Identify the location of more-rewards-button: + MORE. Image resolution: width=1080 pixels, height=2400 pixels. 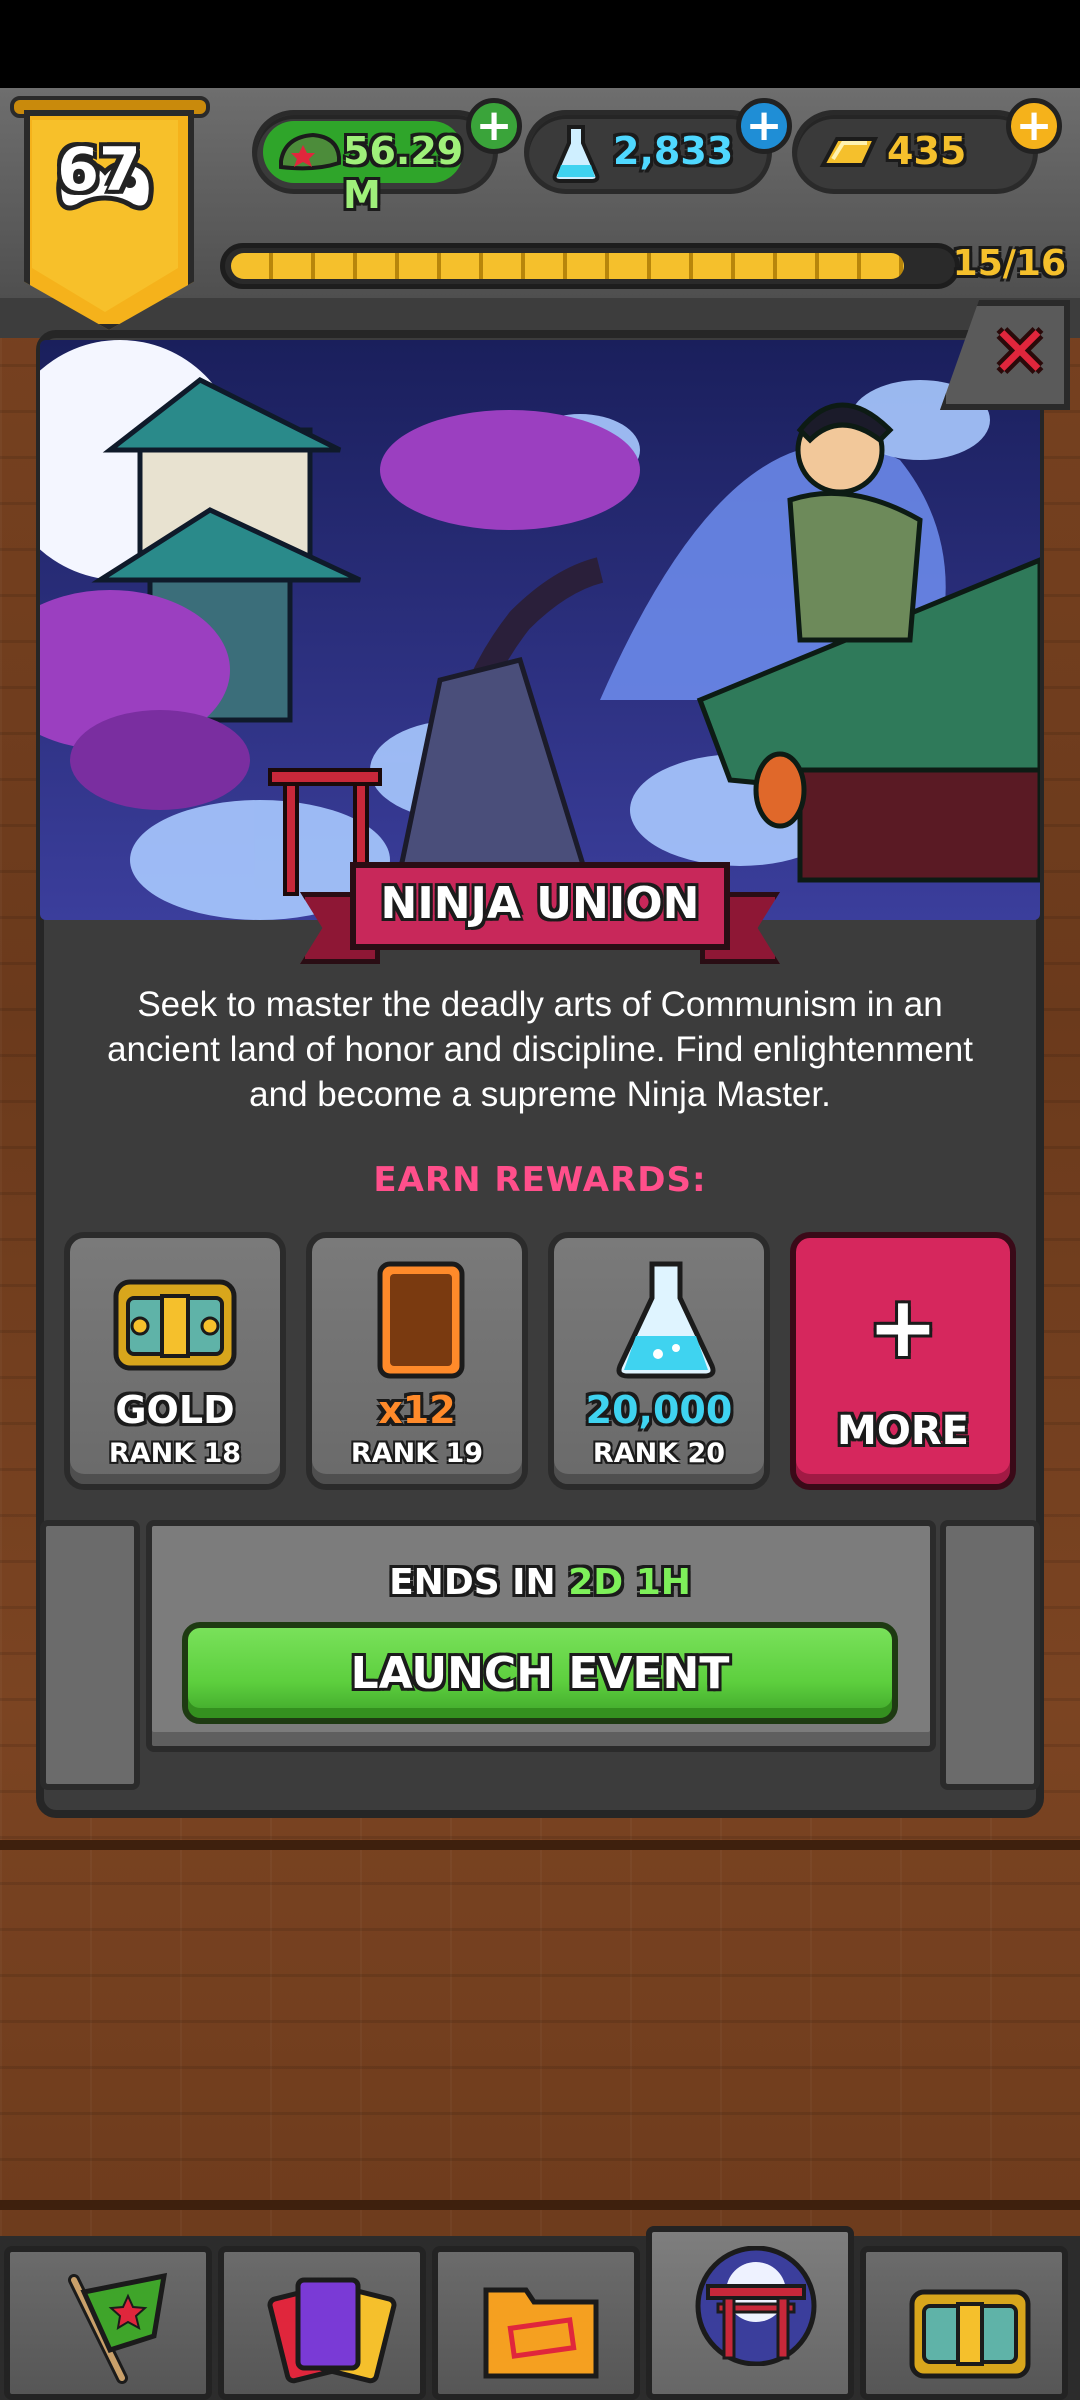
(903, 1361).